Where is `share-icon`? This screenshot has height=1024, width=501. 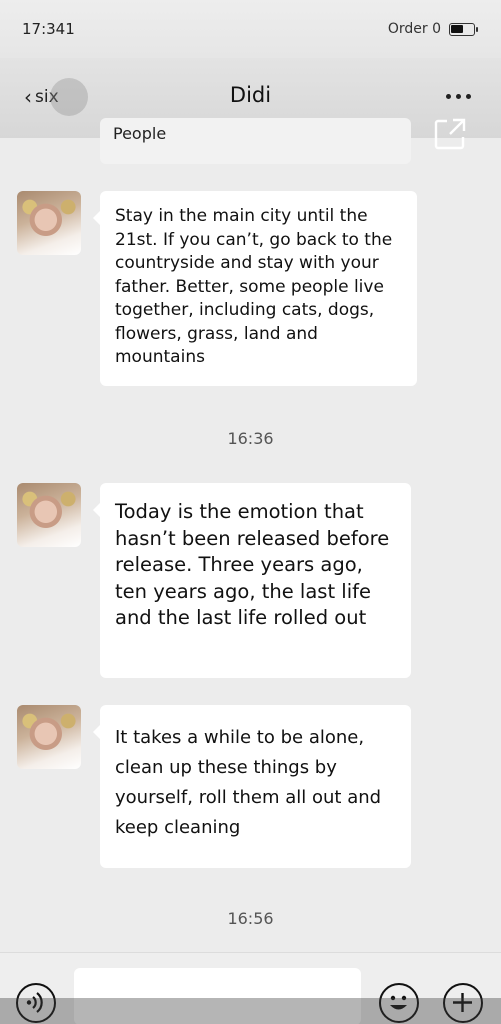
share-icon is located at coordinates (450, 134).